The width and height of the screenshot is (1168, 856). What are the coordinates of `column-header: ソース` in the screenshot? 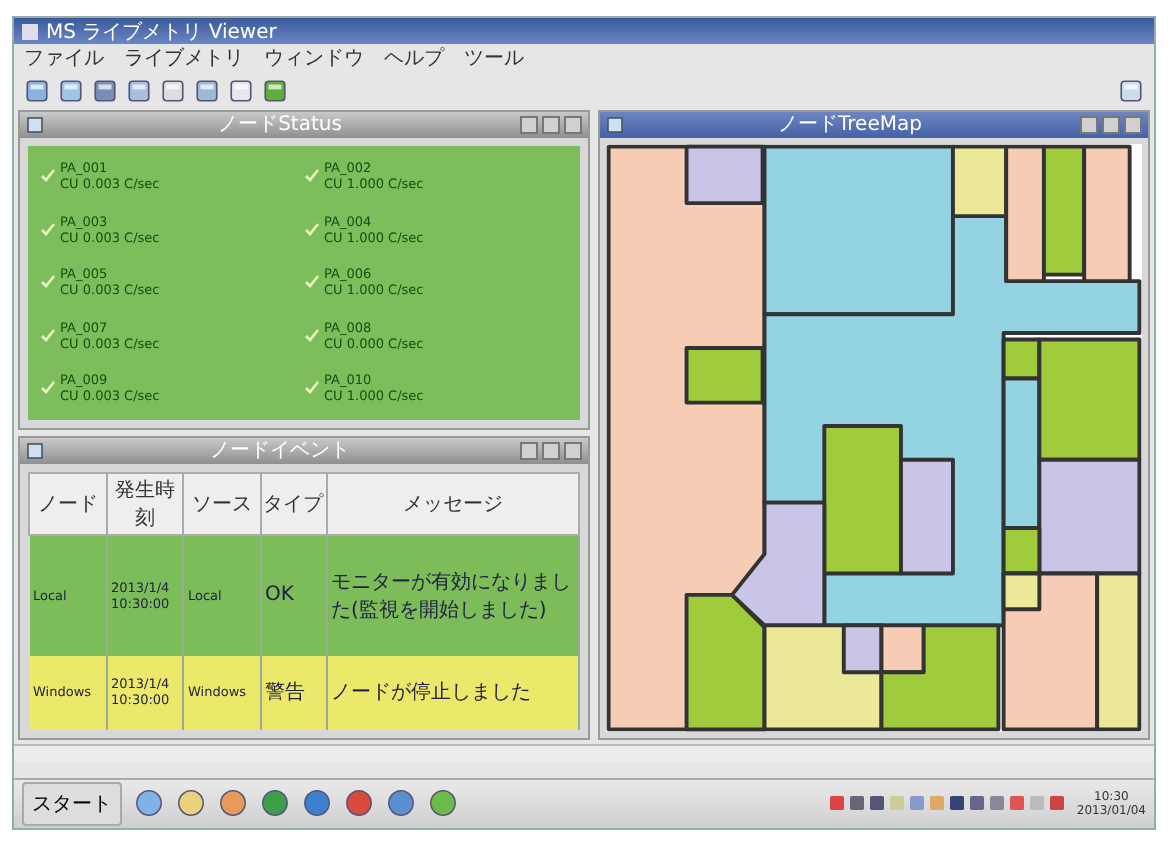 It's located at (221, 503).